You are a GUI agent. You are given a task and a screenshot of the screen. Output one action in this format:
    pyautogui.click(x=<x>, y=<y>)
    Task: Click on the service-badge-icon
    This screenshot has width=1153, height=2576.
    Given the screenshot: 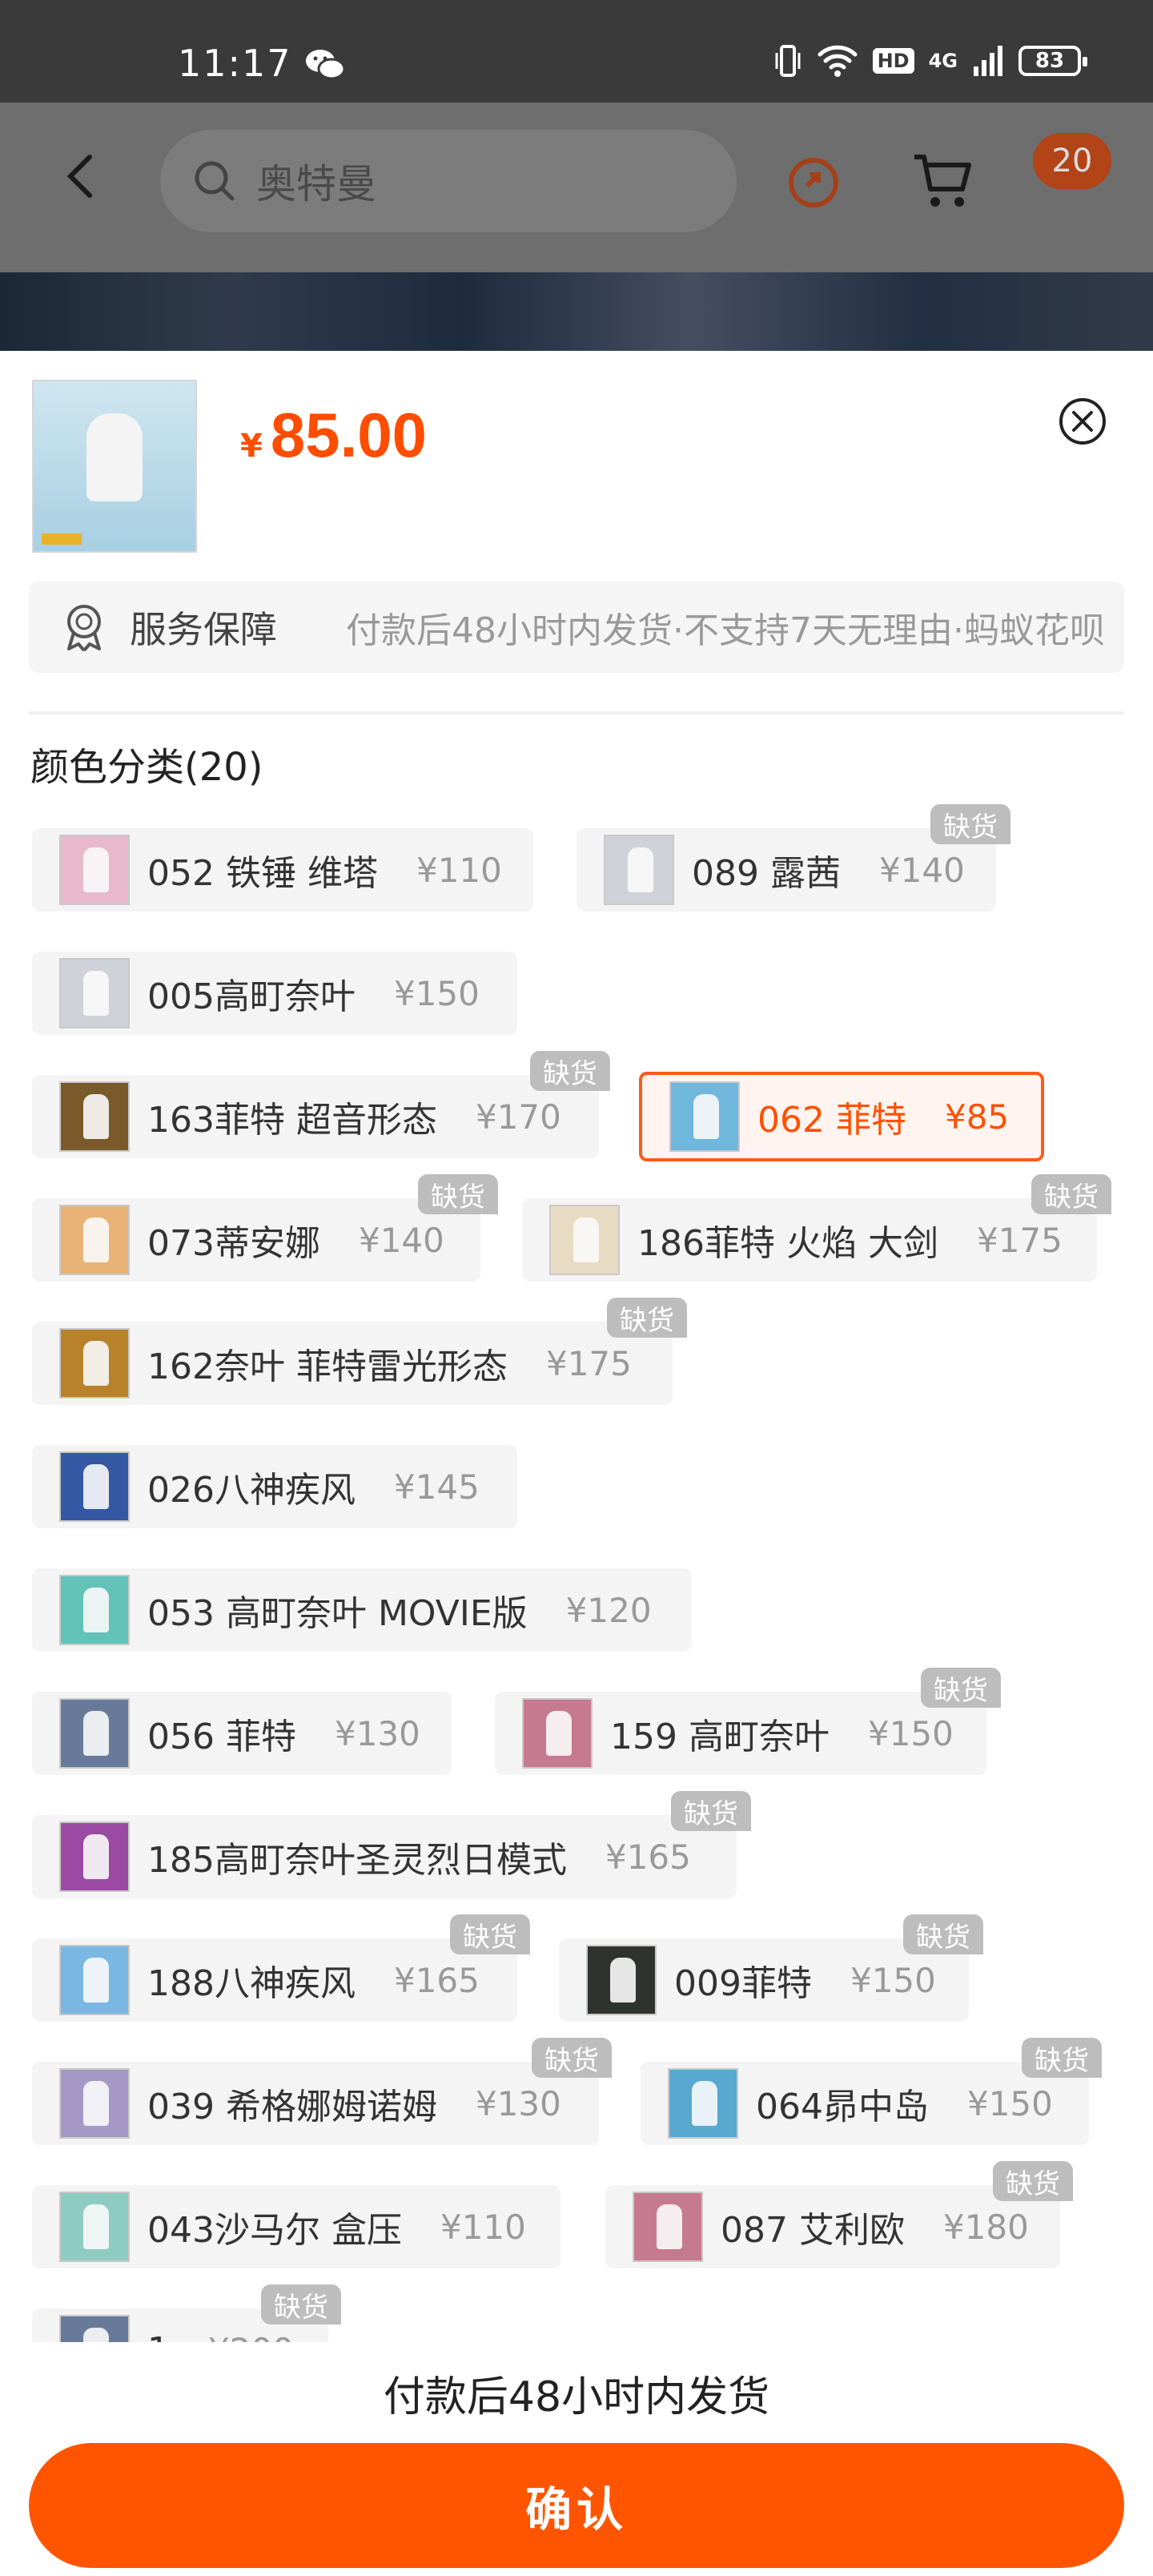 What is the action you would take?
    pyautogui.click(x=84, y=628)
    